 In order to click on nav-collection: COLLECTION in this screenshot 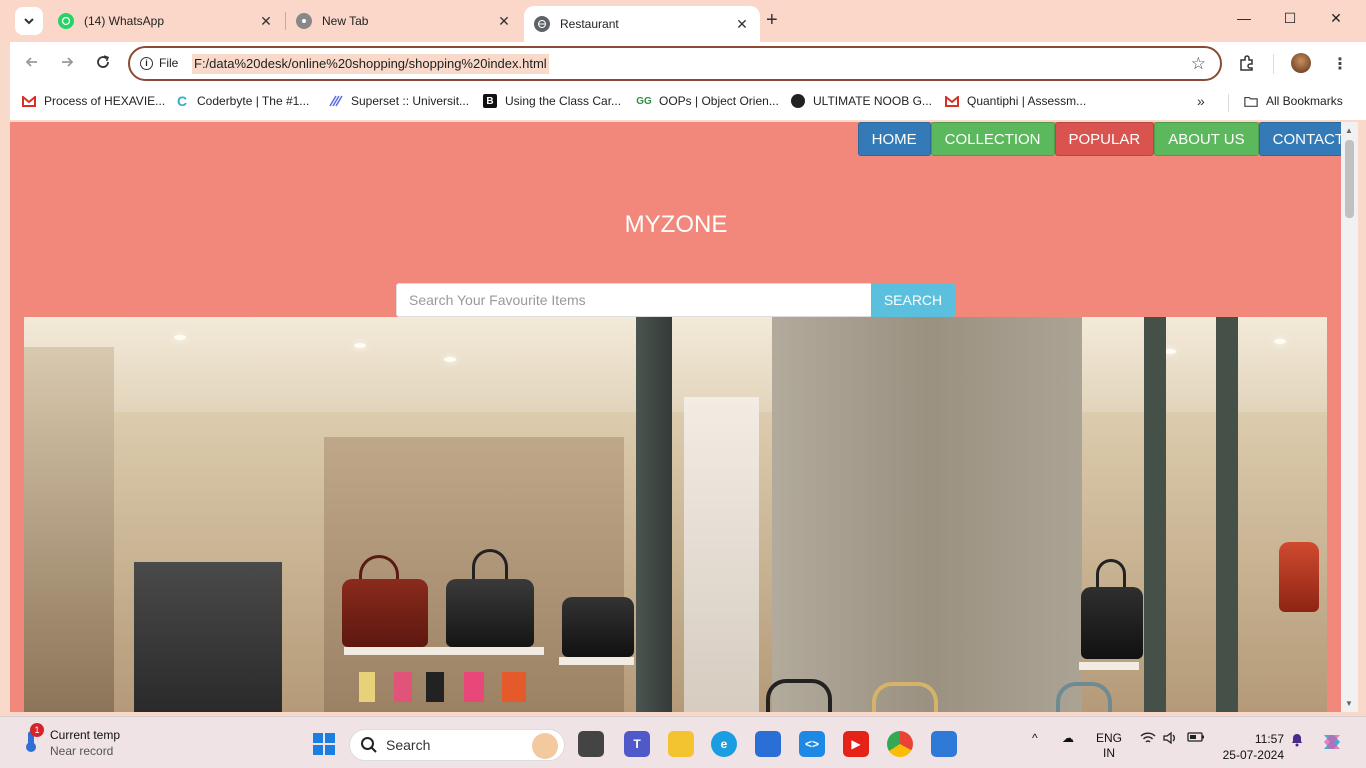, I will do `click(992, 139)`.